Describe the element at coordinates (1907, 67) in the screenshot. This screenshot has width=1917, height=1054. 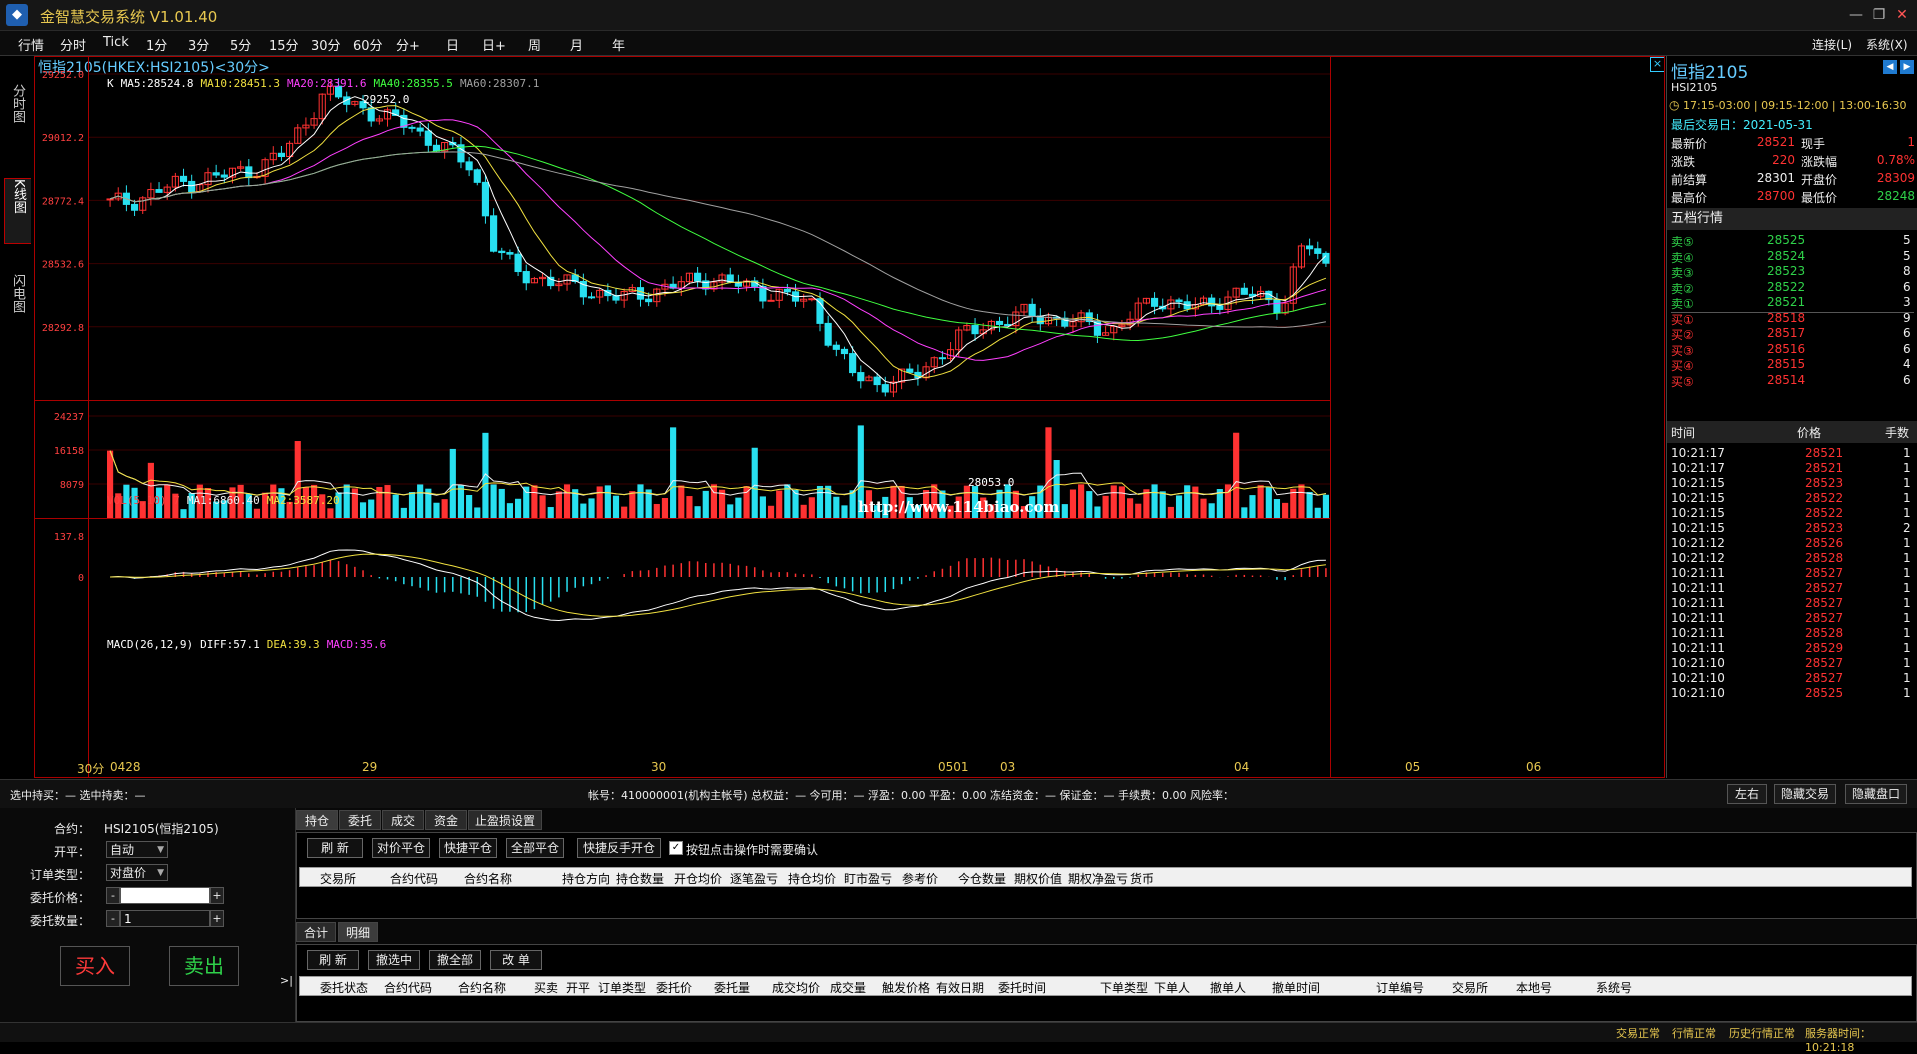
I see `next-symbol-icon: ▶` at that location.